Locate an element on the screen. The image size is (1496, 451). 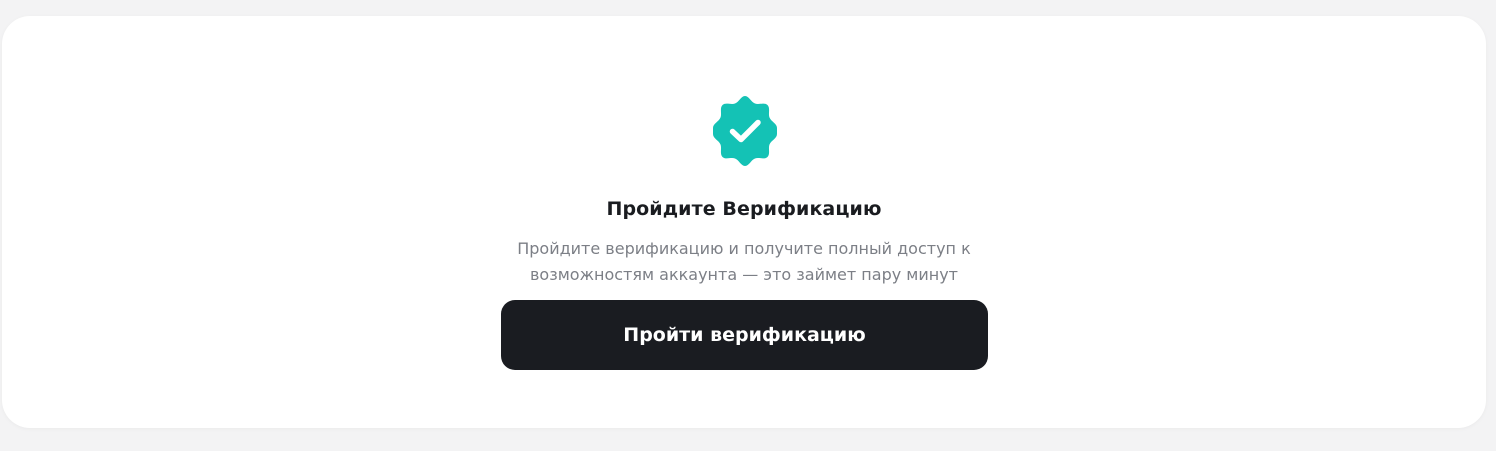
verified-badge-icon is located at coordinates (745, 131).